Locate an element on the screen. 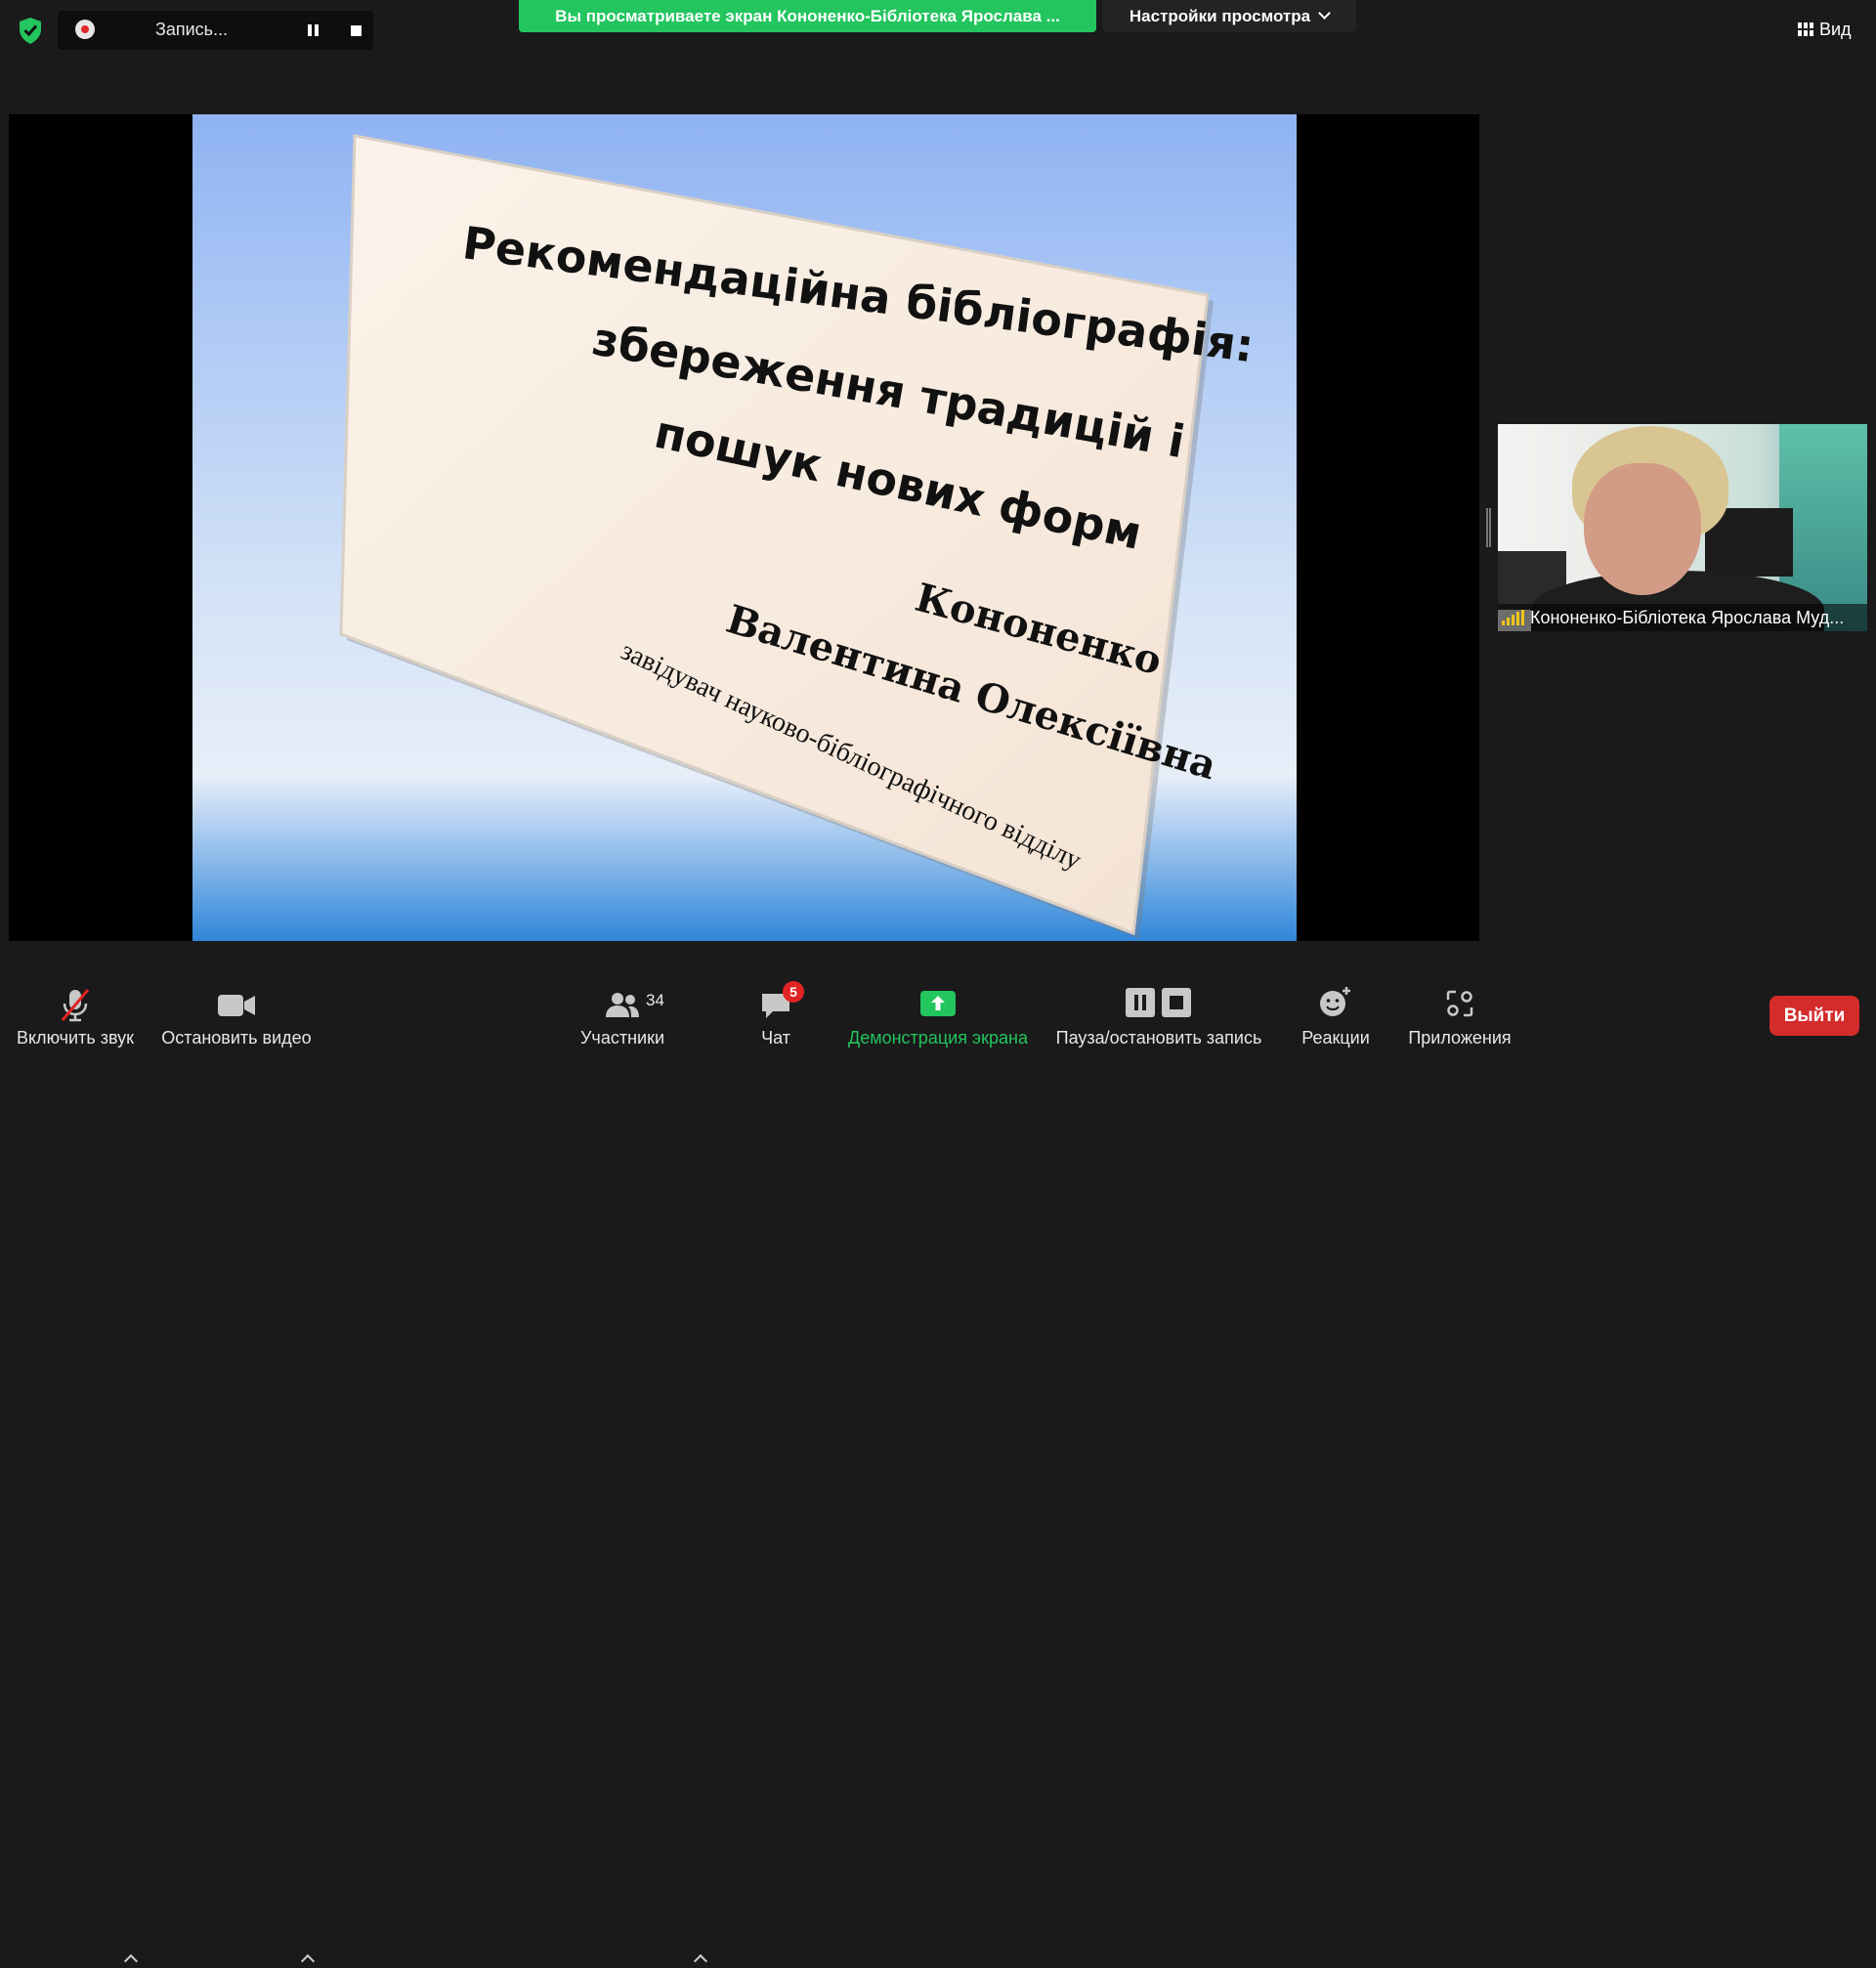 The width and height of the screenshot is (1876, 1968). view-label: Вид is located at coordinates (1835, 29).